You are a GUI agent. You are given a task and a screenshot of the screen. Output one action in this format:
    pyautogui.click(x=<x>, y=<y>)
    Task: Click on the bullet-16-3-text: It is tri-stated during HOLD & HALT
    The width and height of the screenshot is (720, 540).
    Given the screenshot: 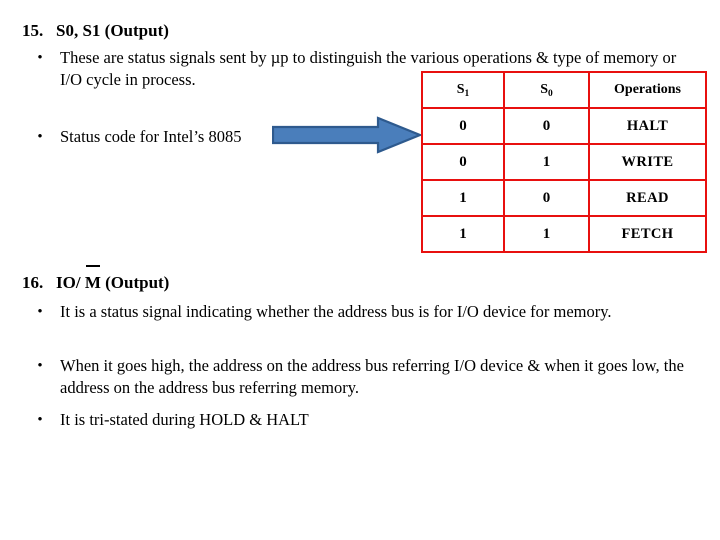 What is the action you would take?
    pyautogui.click(x=184, y=419)
    